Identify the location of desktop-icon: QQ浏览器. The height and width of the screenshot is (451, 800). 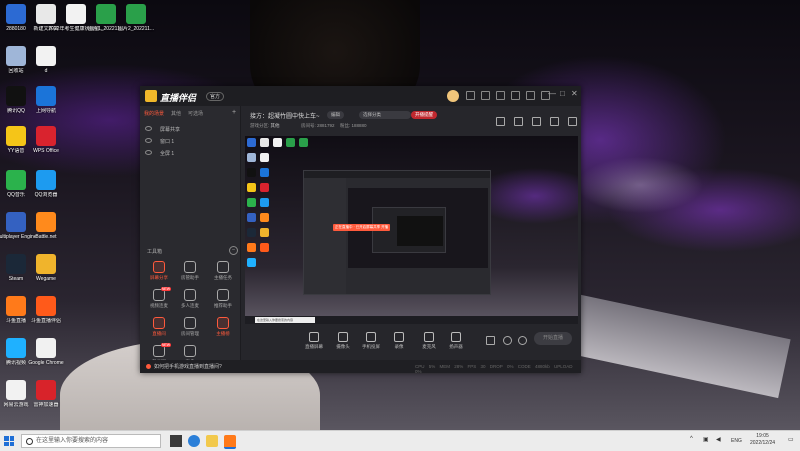
(46, 184).